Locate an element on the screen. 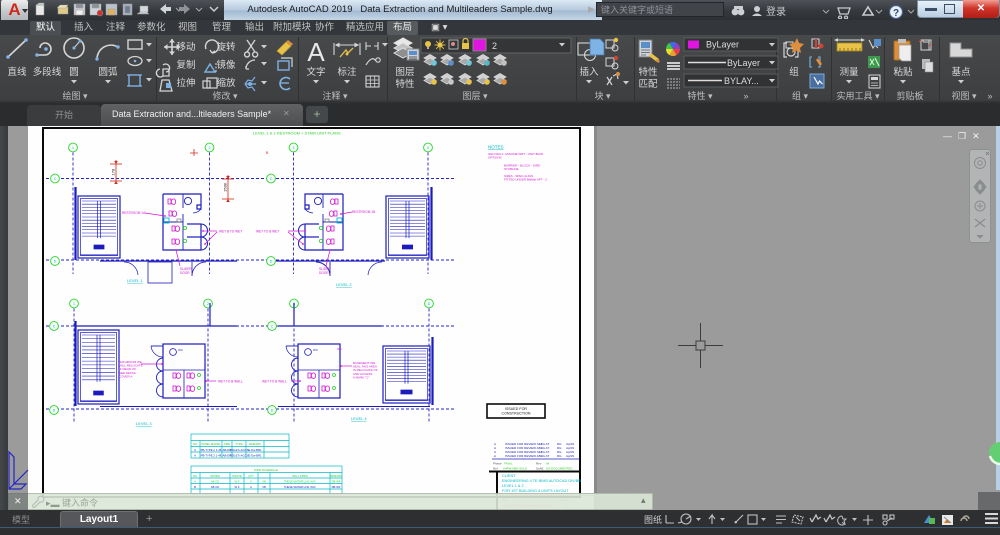  svg-text: TYPE is located at coordinates (238, 444).